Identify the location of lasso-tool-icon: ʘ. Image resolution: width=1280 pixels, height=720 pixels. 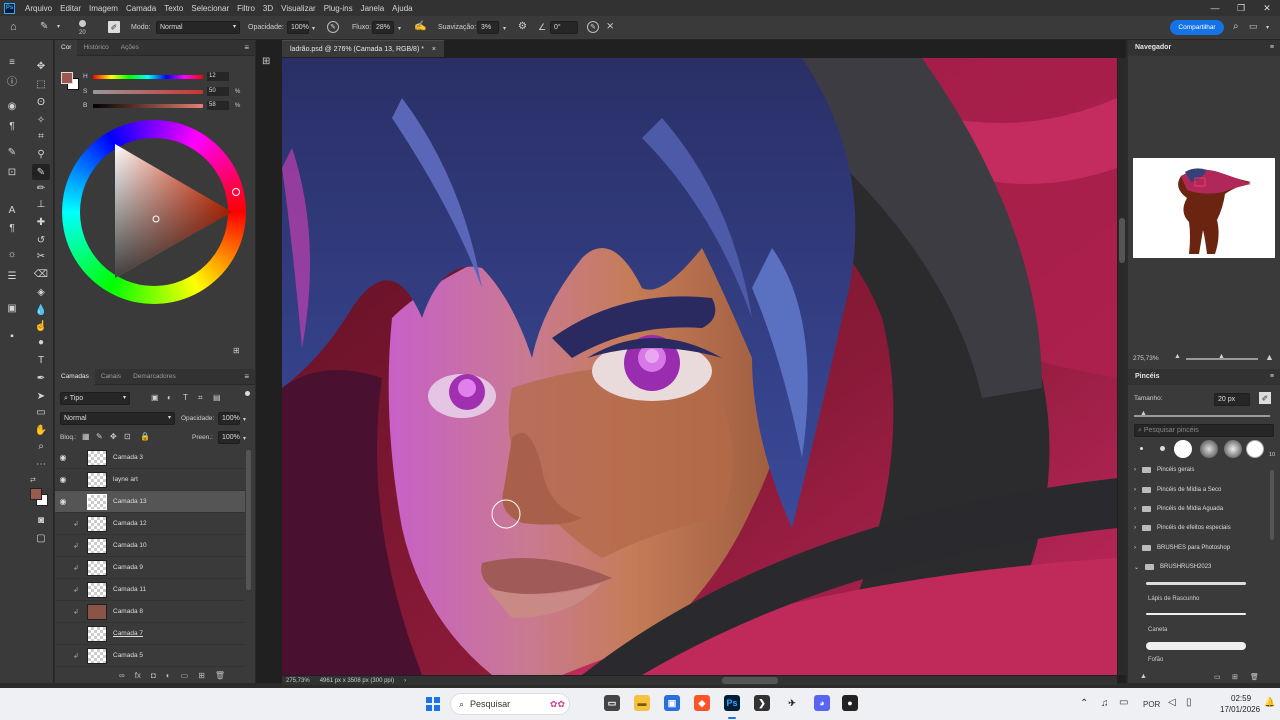
(41, 102).